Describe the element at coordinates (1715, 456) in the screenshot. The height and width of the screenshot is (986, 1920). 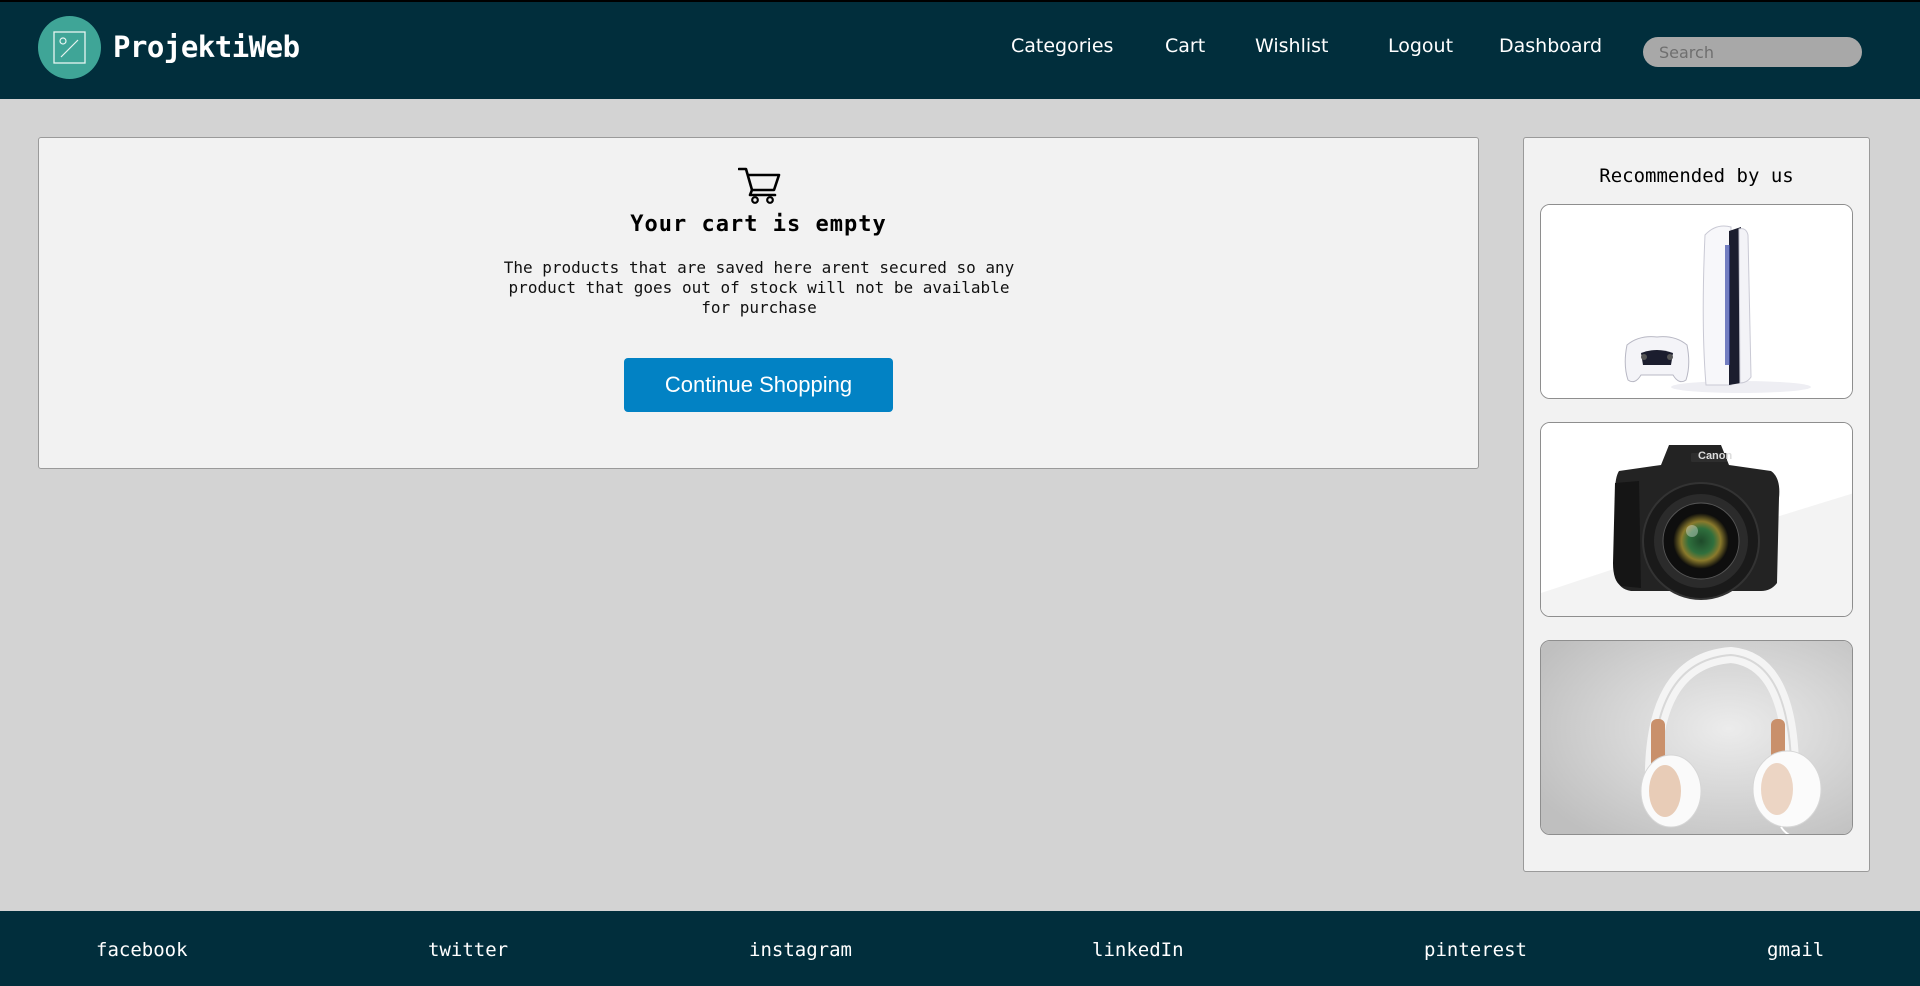
I see `svg-text: Canon` at that location.